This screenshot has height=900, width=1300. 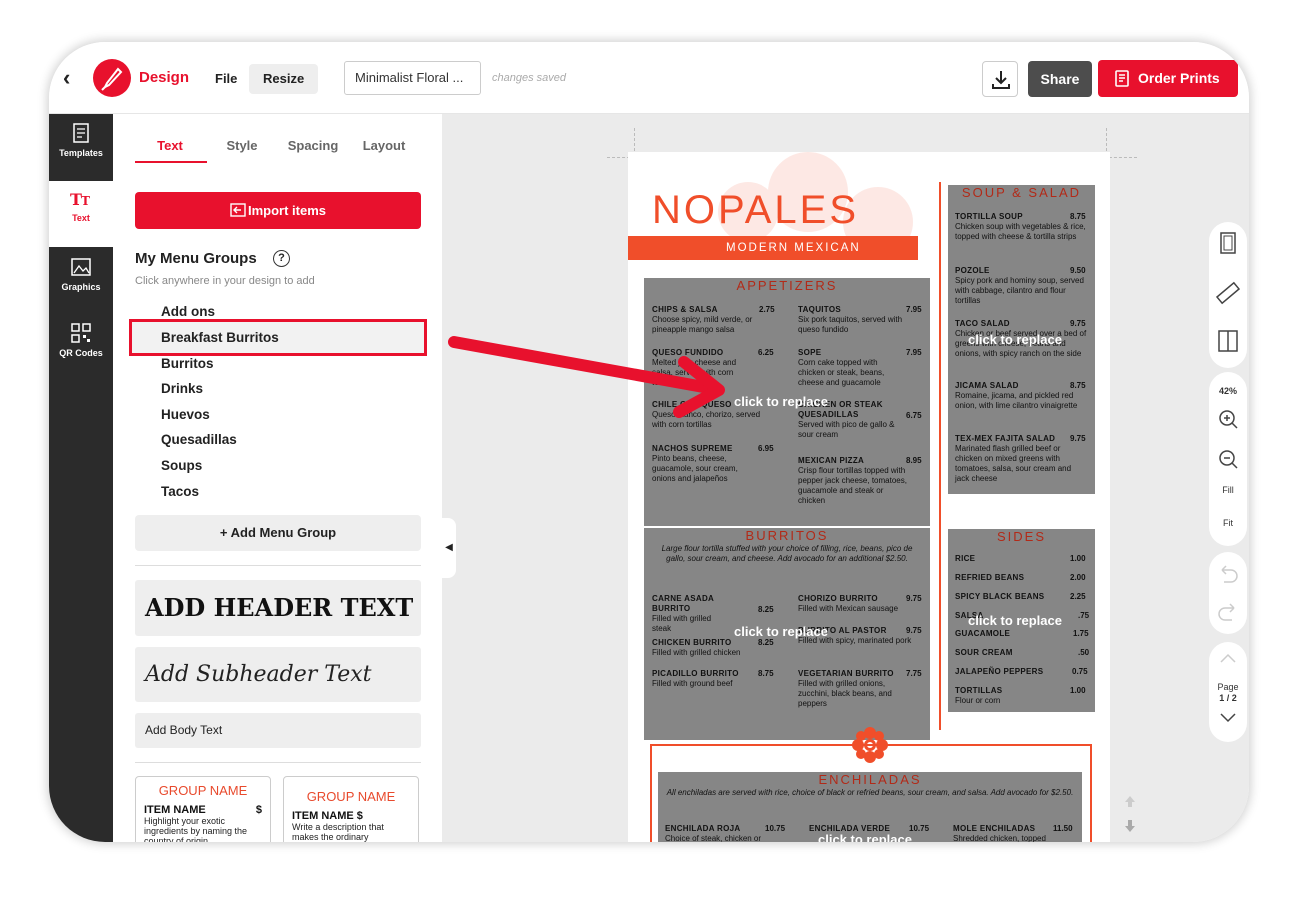 I want to click on menu-group-quesadillas: Quesadillas, so click(x=199, y=439).